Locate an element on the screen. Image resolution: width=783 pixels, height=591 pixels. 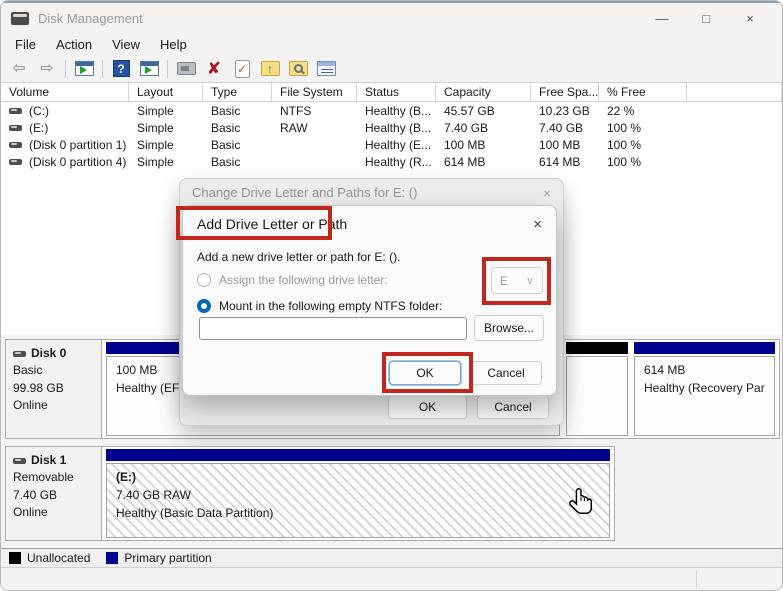
delete-icon: ✘ is located at coordinates (214, 69).